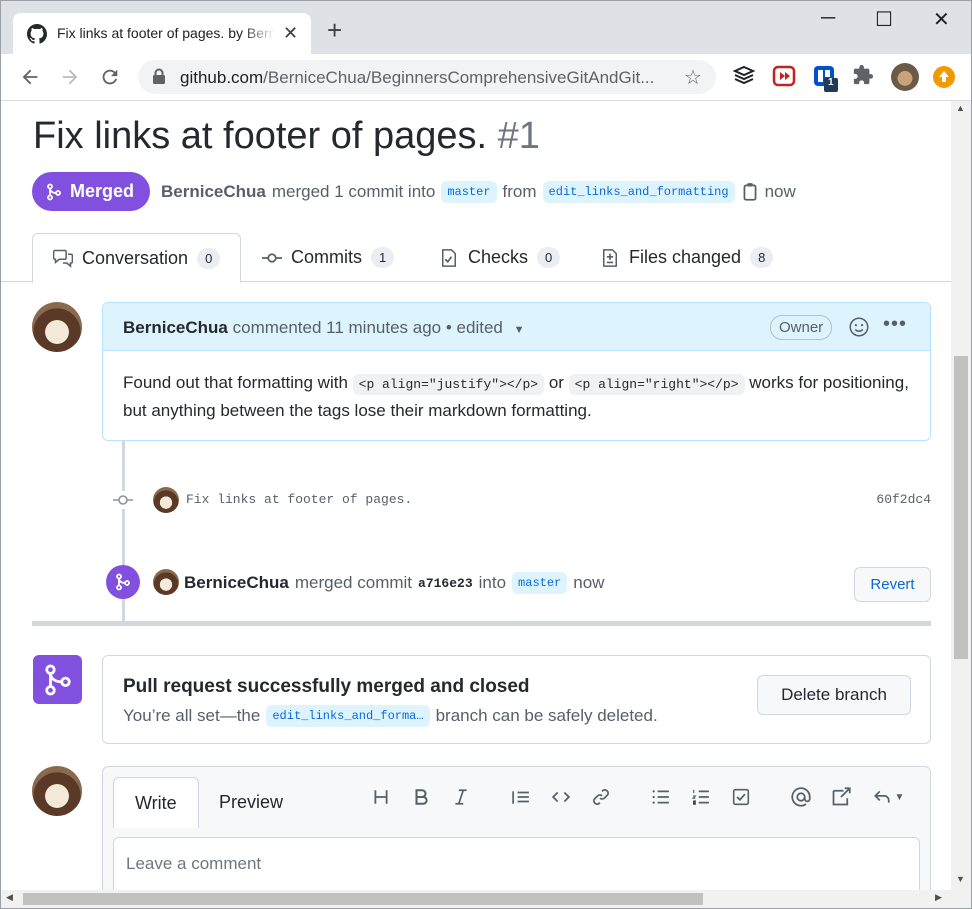 The width and height of the screenshot is (972, 909). I want to click on back-icon, so click(30, 77).